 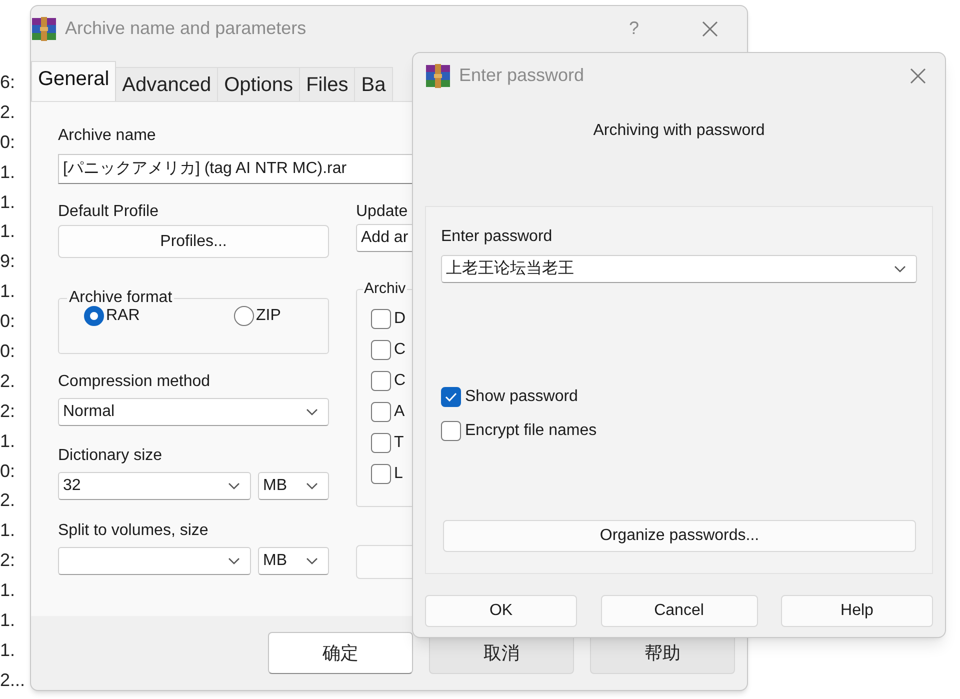 What do you see at coordinates (134, 382) in the screenshot?
I see `field-label: Compression method` at bounding box center [134, 382].